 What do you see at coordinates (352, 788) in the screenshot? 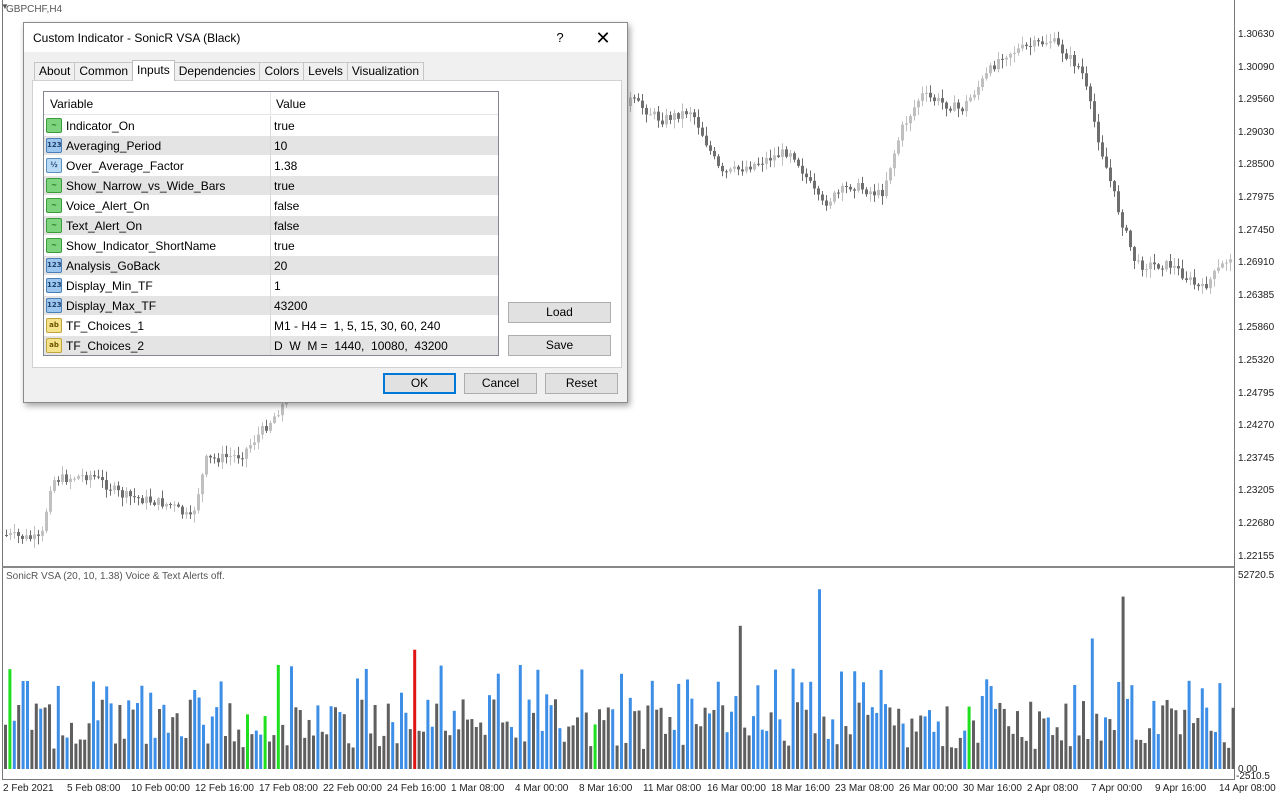
I see `time-axis-label: 22 Feb 00:00` at bounding box center [352, 788].